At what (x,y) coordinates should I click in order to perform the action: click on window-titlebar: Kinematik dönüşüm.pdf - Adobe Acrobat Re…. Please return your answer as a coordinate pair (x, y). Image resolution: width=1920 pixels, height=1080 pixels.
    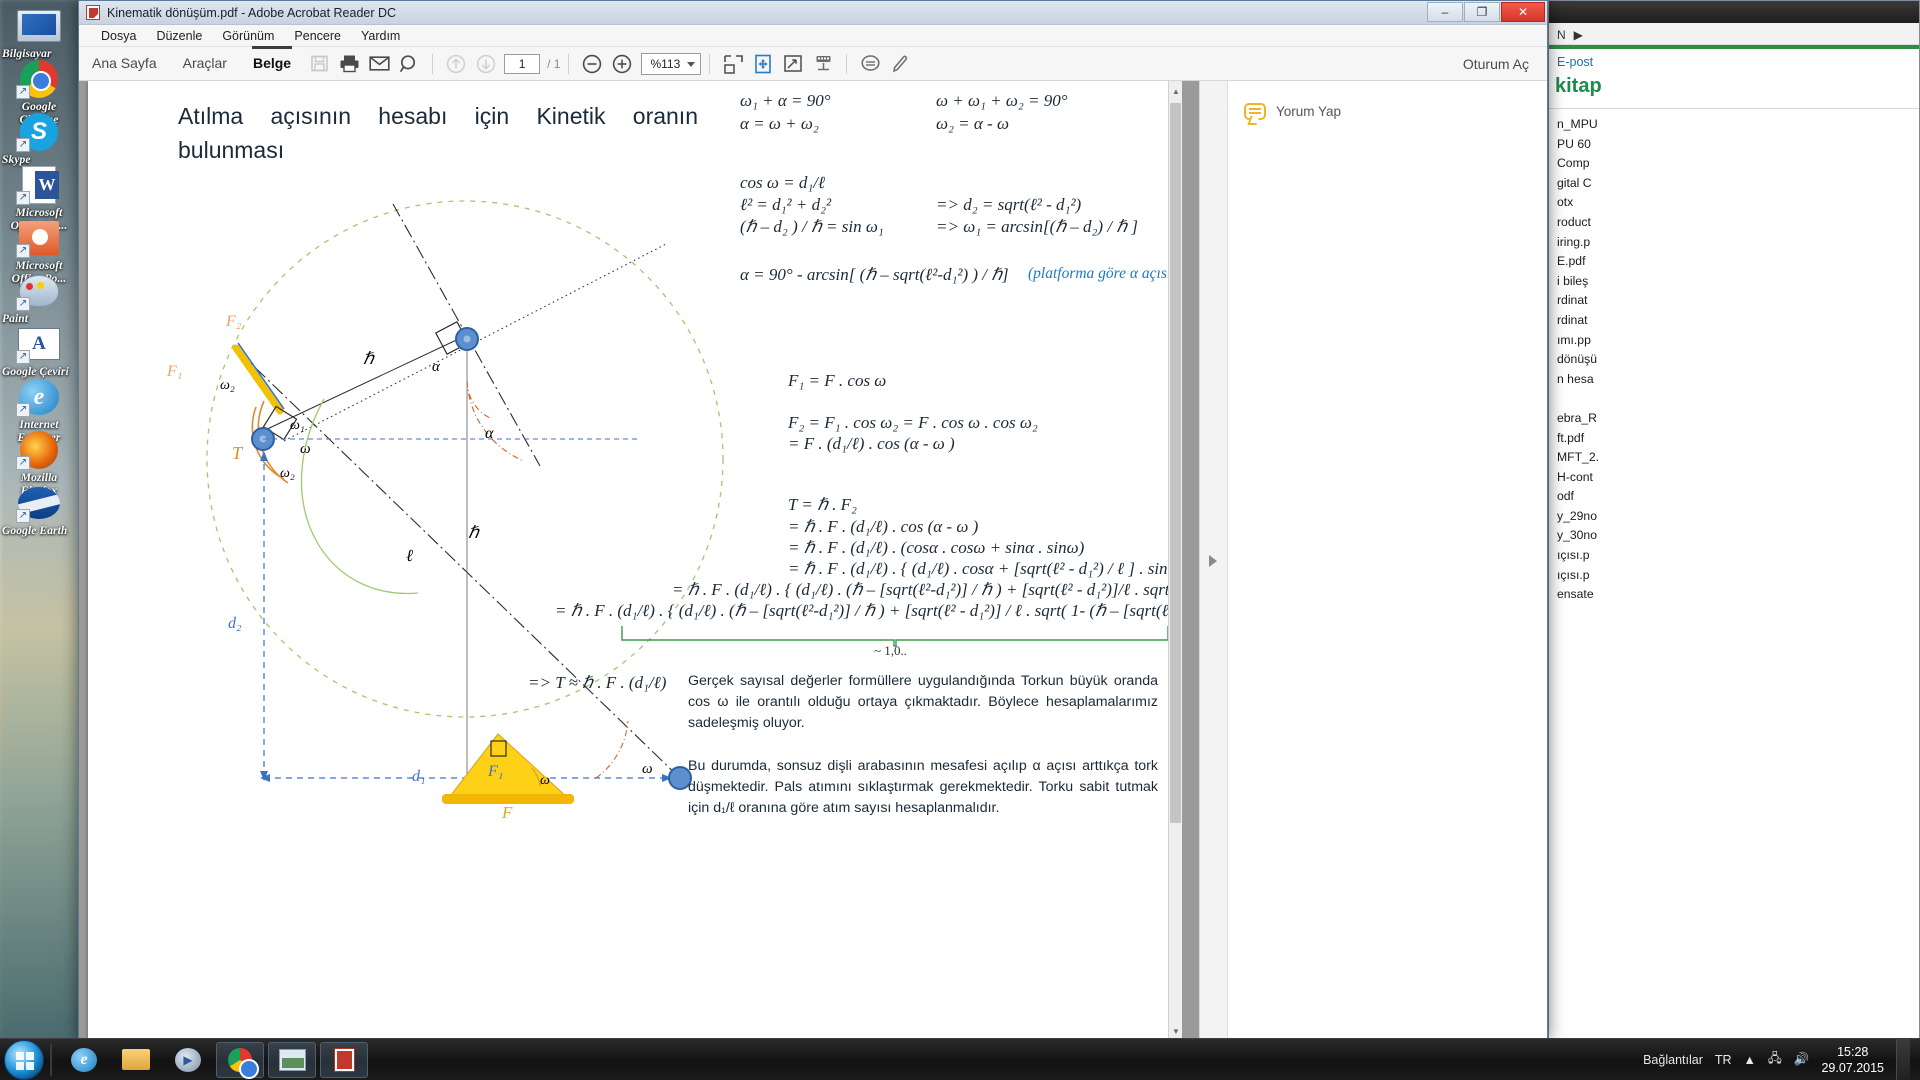
    Looking at the image, I should click on (813, 13).